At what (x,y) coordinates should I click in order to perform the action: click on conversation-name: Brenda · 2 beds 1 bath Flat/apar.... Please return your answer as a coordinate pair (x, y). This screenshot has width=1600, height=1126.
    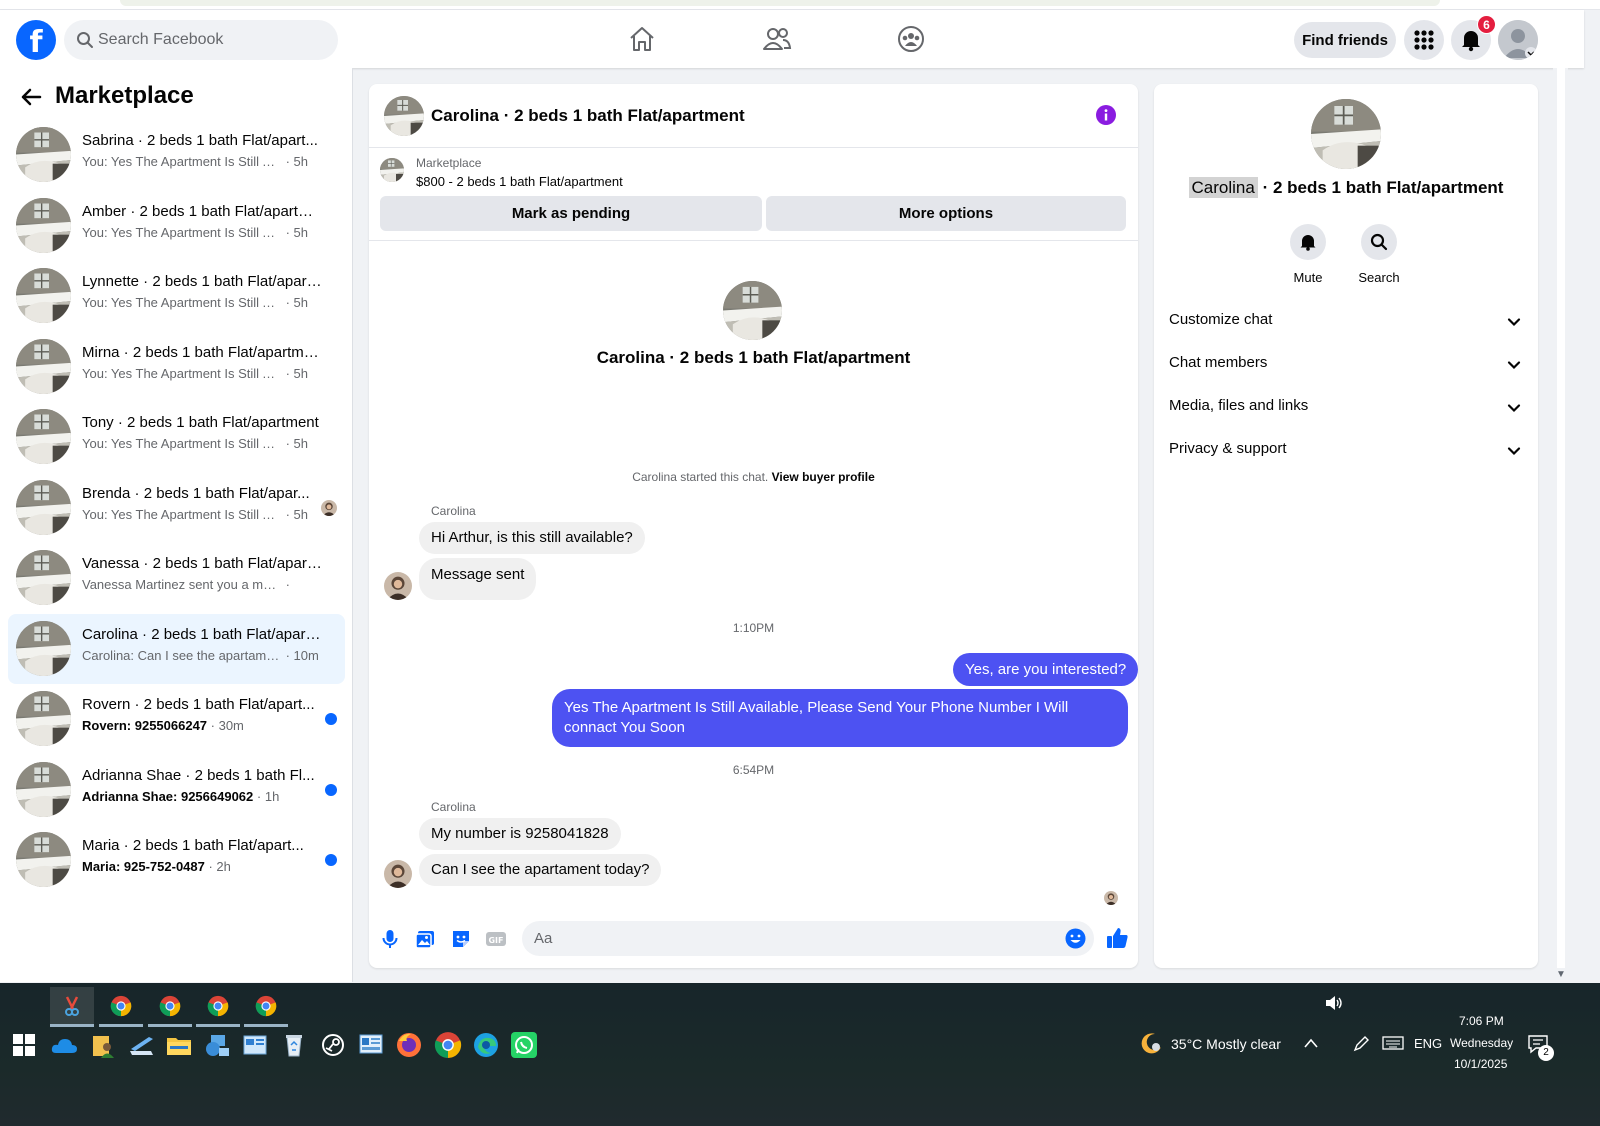
    Looking at the image, I should click on (196, 493).